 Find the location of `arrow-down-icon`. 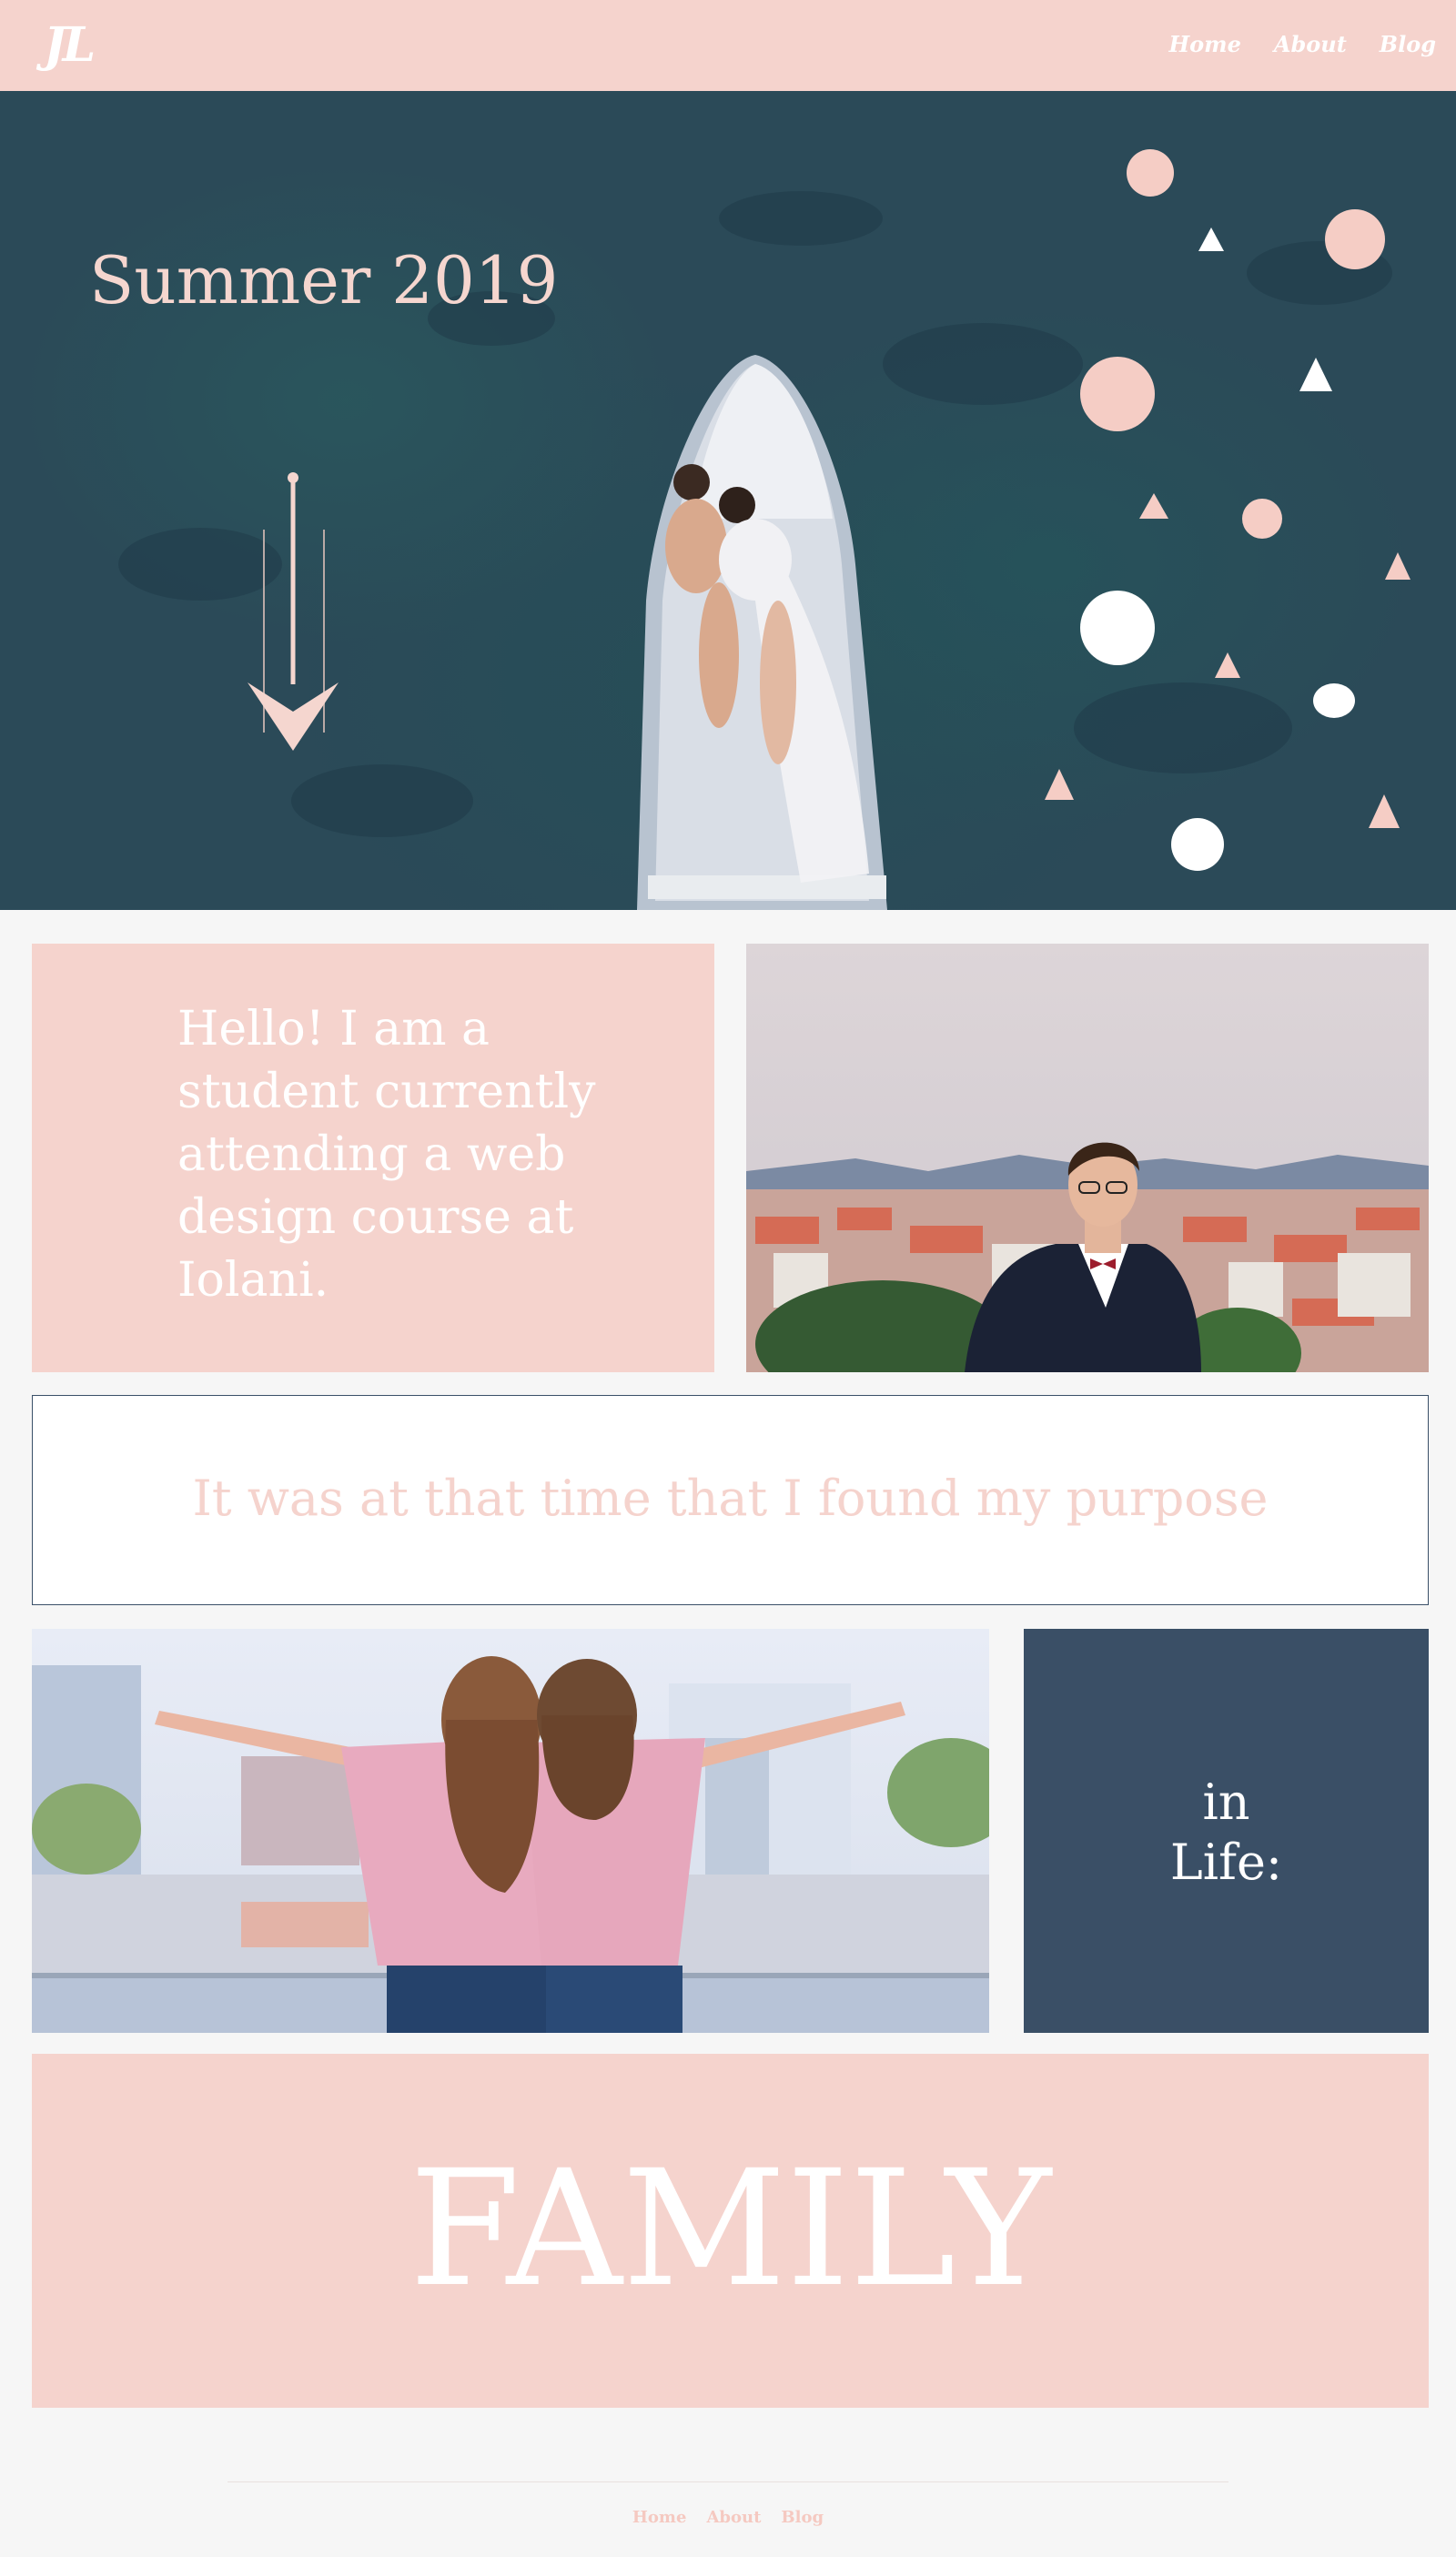

arrow-down-icon is located at coordinates (296, 568).